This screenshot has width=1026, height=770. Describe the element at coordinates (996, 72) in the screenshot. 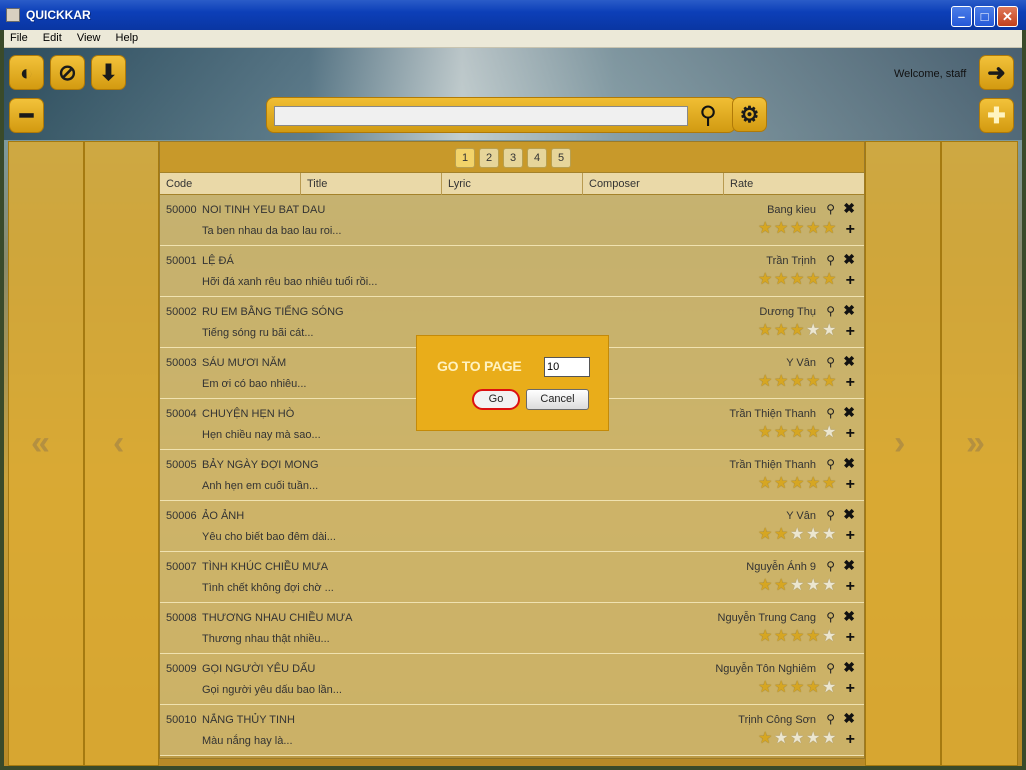

I see `forward-button: ➜` at that location.